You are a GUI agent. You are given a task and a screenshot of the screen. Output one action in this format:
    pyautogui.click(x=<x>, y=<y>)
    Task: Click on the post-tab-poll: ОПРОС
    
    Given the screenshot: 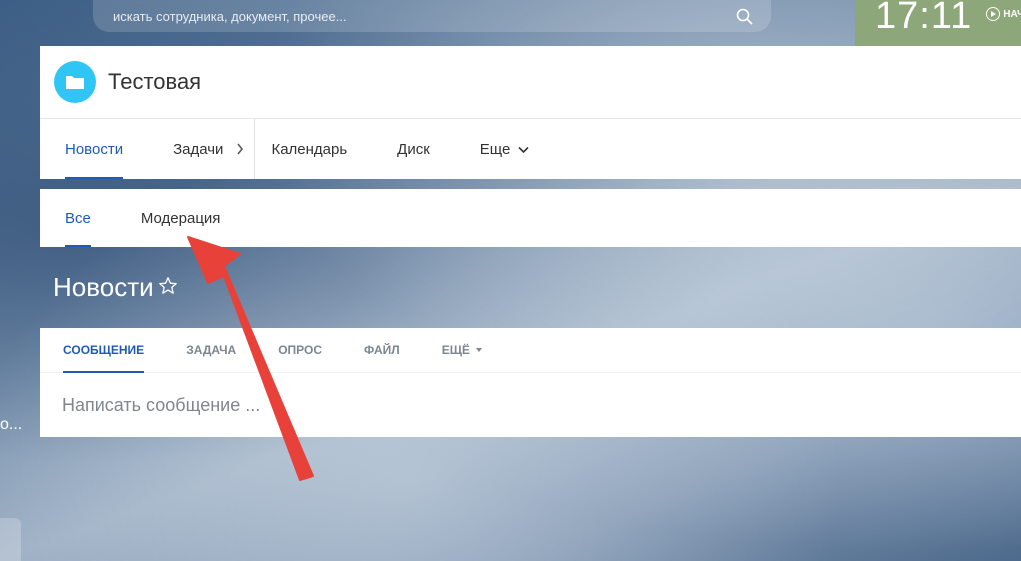 What is the action you would take?
    pyautogui.click(x=300, y=350)
    